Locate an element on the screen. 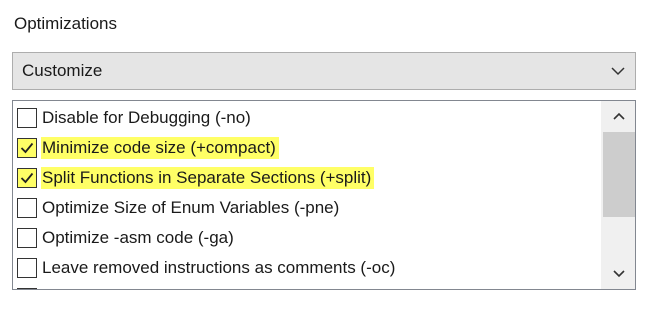 The image size is (649, 321). option-label: Optimize -asm code (-ga) is located at coordinates (138, 237).